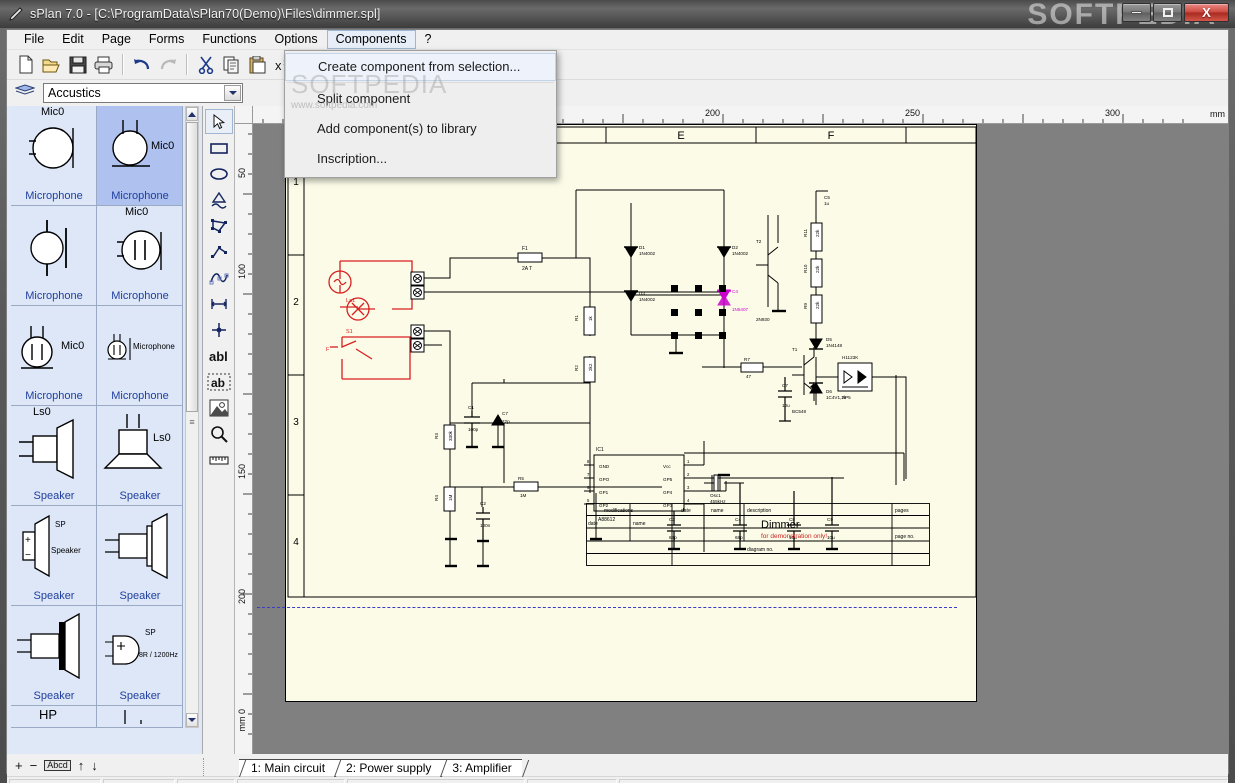 Image resolution: width=1235 pixels, height=783 pixels. Describe the element at coordinates (219, 329) in the screenshot. I see `connection-point-tool` at that location.